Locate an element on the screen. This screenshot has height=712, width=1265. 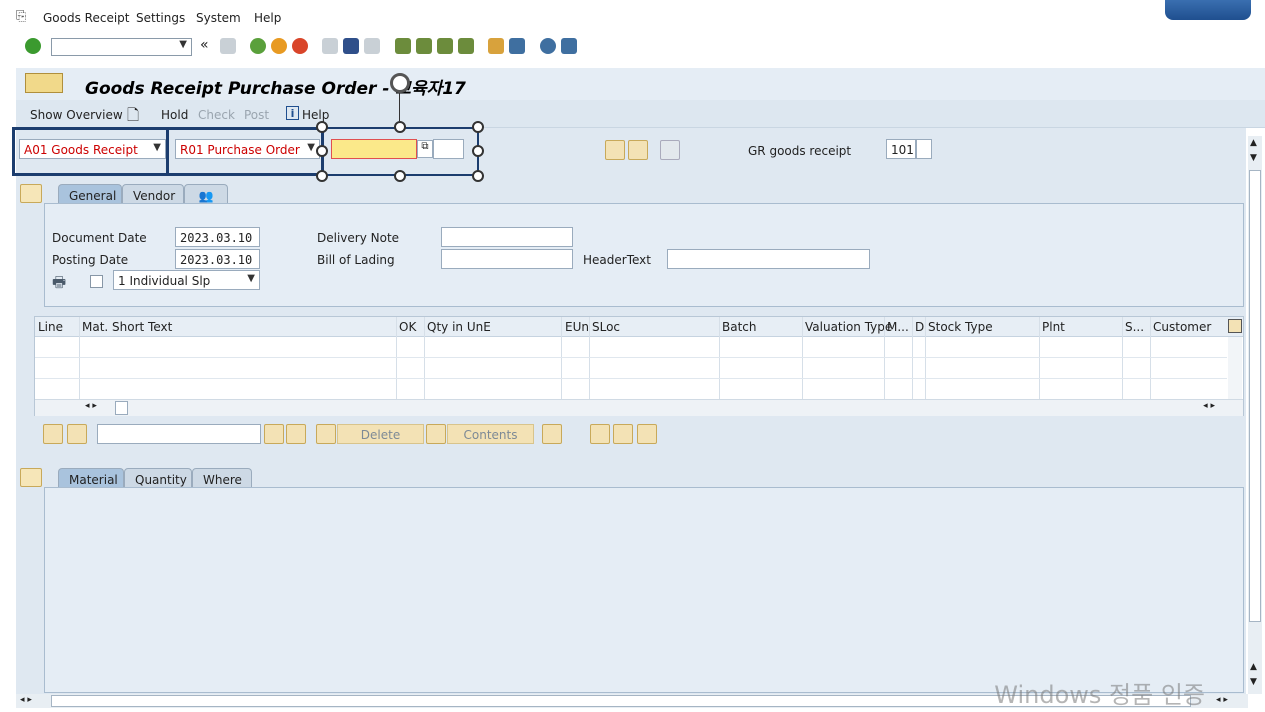
help-icon is located at coordinates (548, 46).